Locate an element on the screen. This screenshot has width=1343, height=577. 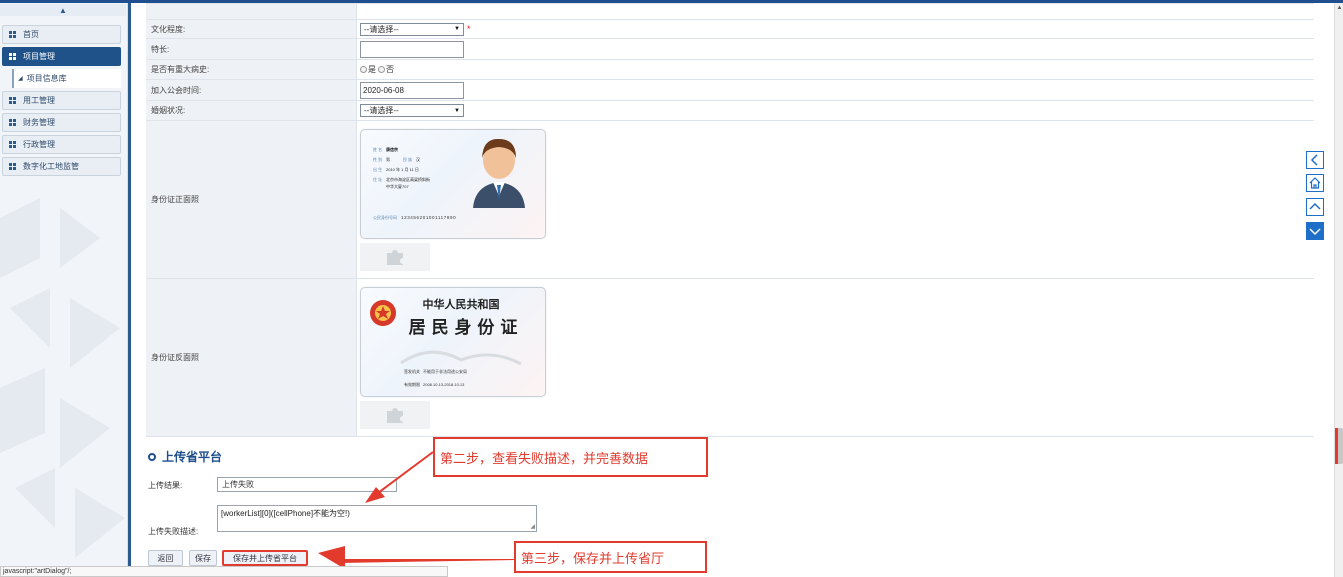
sidebar: ▲ 首页 项目管理 ◢ 项目信息库 用工管理 财务管理 行政管理 数字化工地监管 is located at coordinates (64, 290).